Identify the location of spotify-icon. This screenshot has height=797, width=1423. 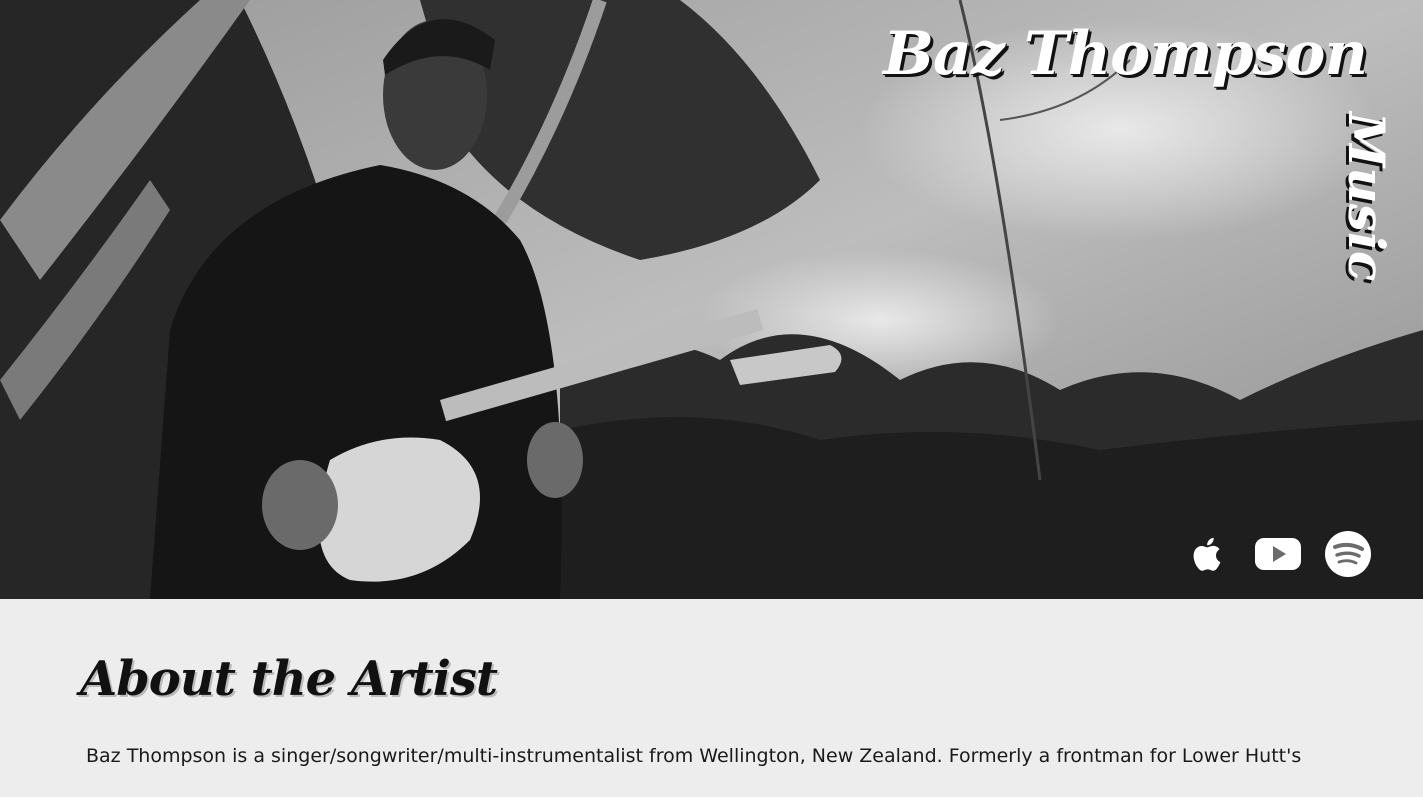
(1348, 554).